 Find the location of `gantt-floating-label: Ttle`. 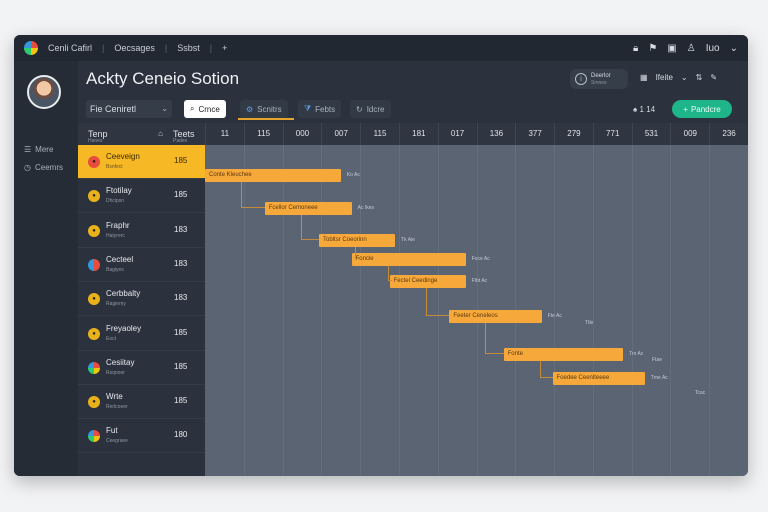

gantt-floating-label: Ttle is located at coordinates (589, 323).